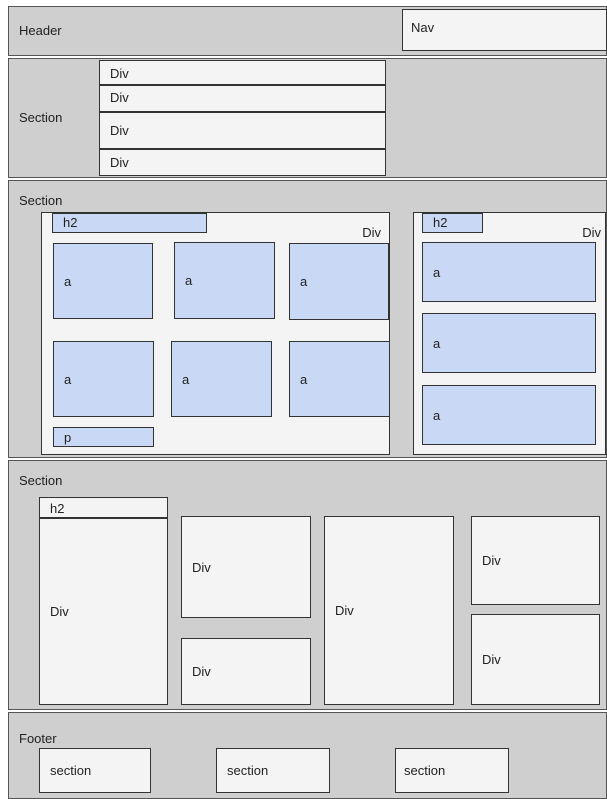 This screenshot has height=799, width=607. I want to click on section-2-left-p: p, so click(103, 437).